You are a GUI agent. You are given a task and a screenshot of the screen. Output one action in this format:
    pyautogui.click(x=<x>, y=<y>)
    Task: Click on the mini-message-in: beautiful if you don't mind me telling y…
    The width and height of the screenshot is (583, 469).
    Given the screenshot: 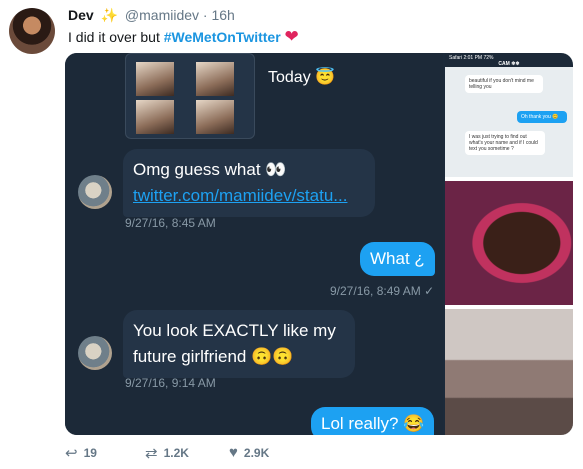 What is the action you would take?
    pyautogui.click(x=504, y=84)
    